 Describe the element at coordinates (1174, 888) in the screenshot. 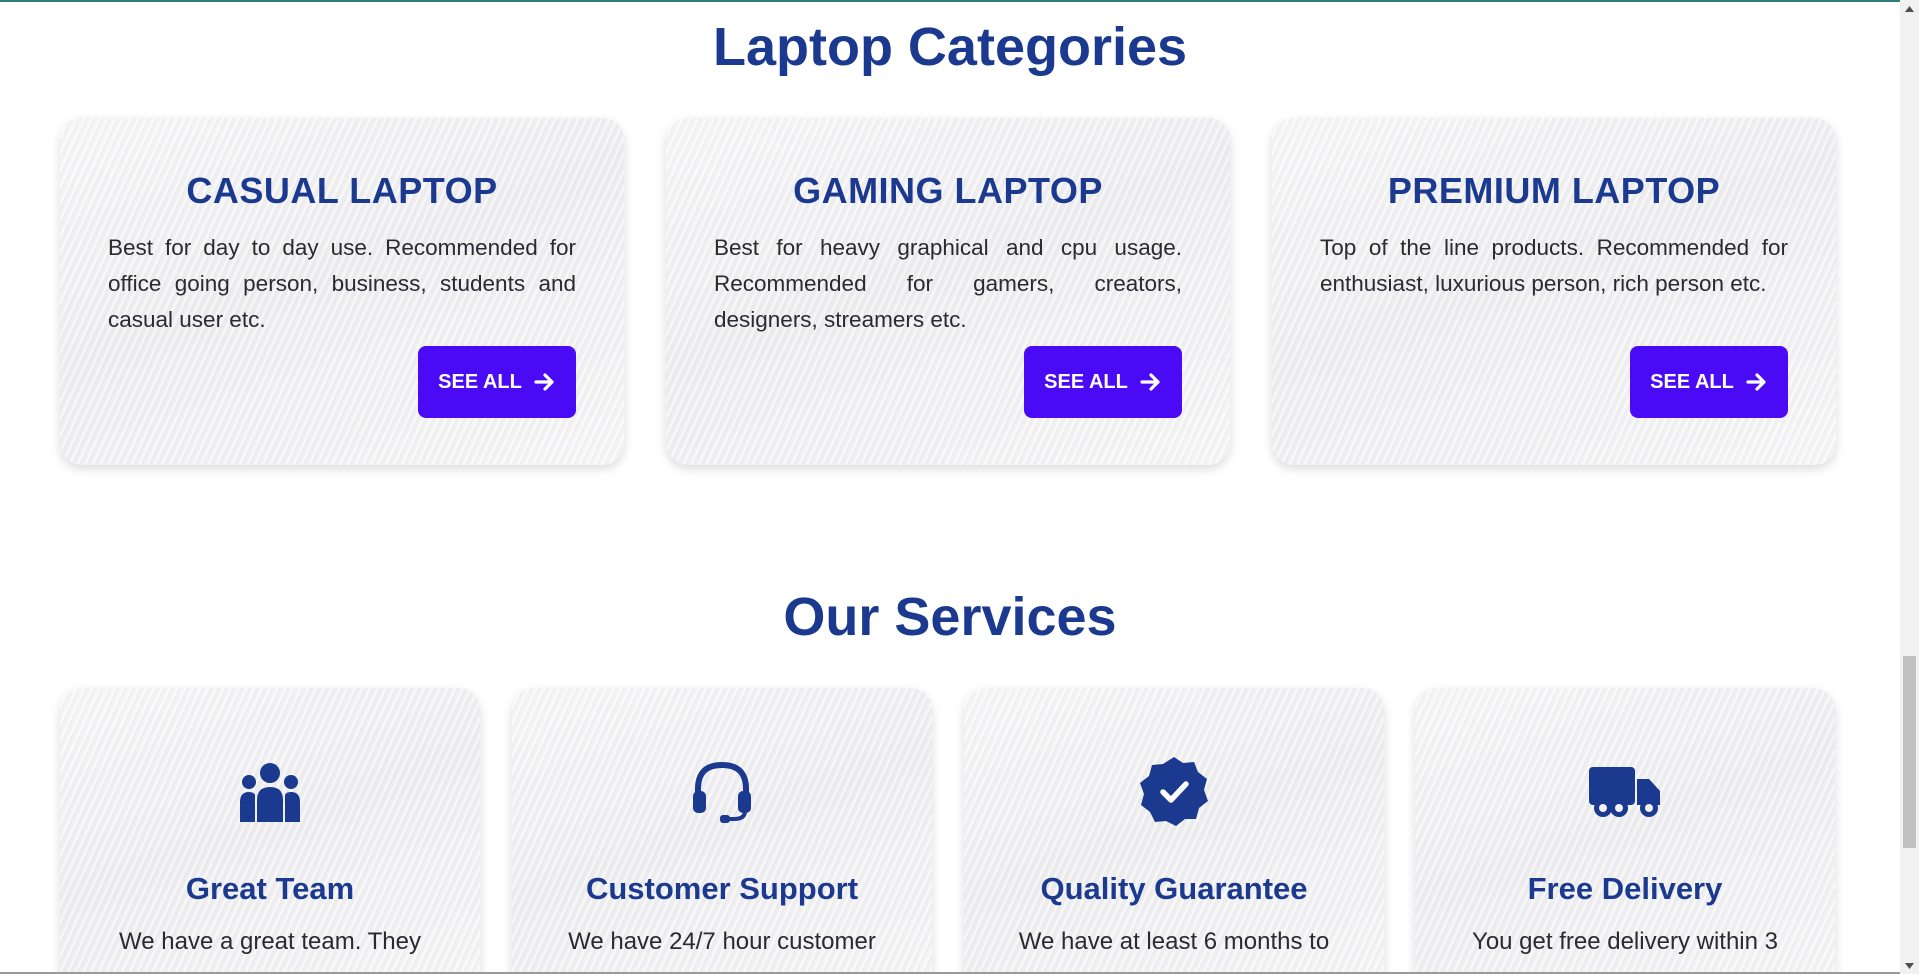

I see `service-title: Quality Guarantee` at that location.